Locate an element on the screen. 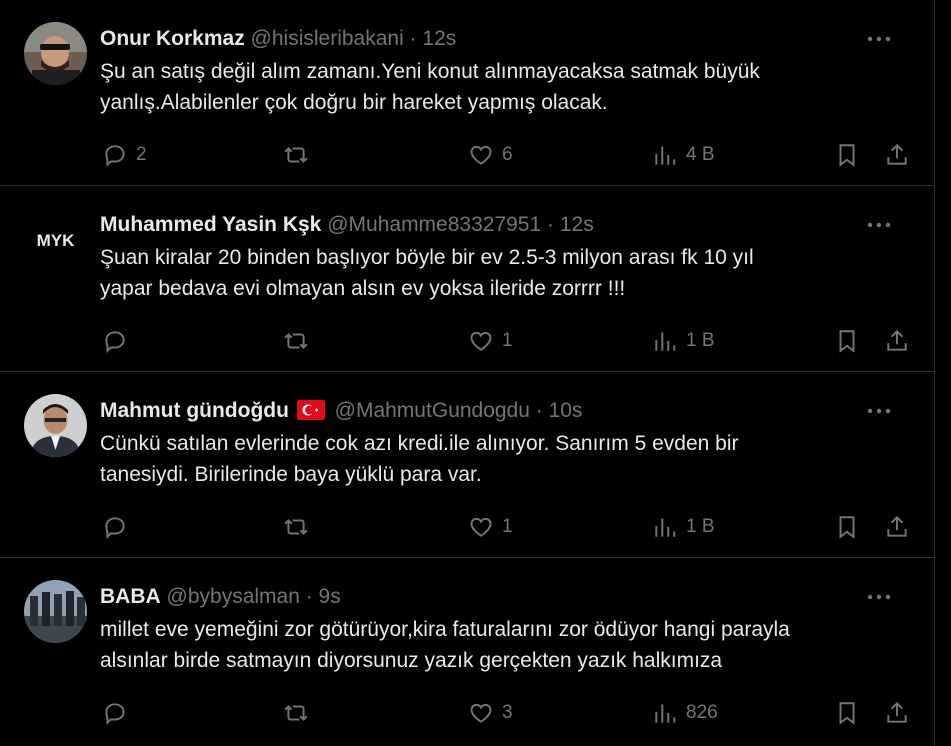 This screenshot has height=746, width=951. reply-count: 2 is located at coordinates (141, 154).